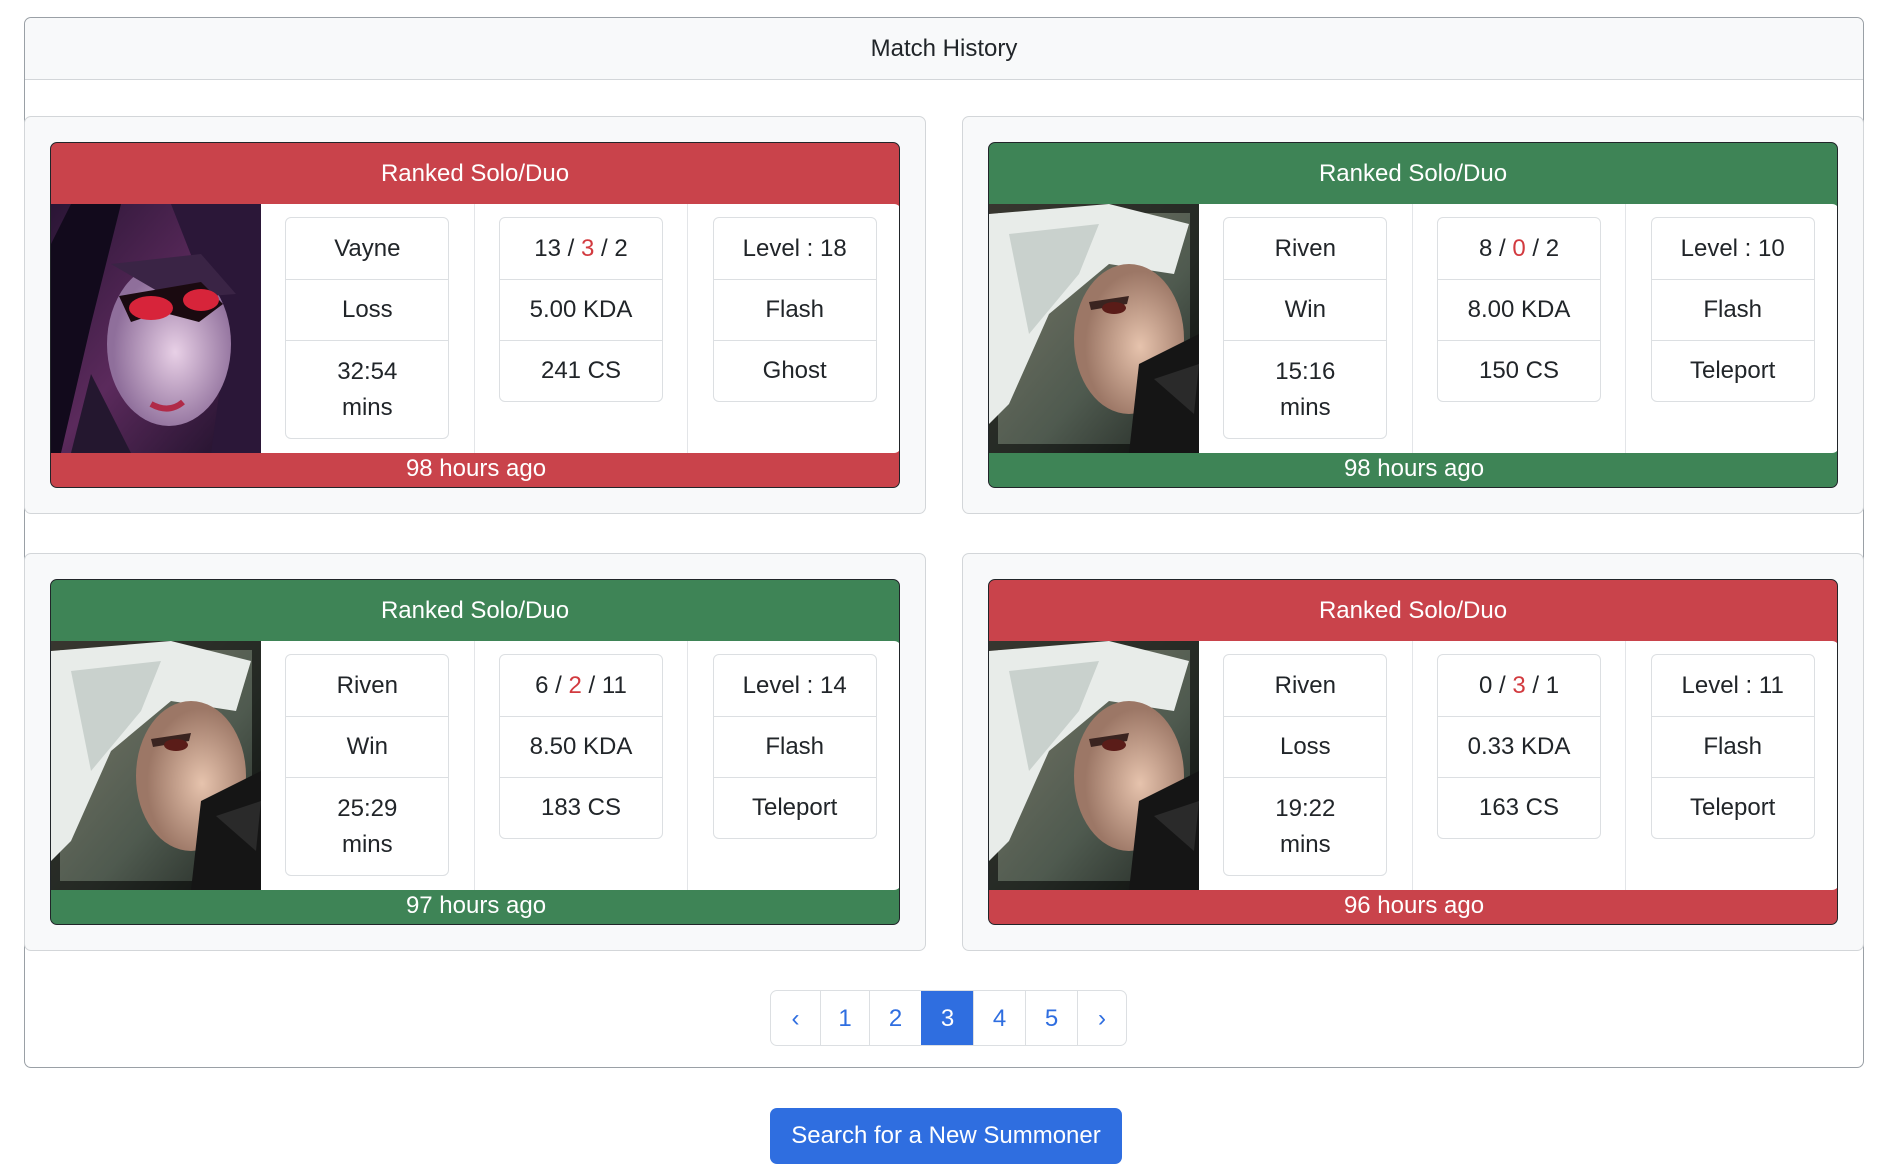 The width and height of the screenshot is (1888, 1172). I want to click on kda-ratio: 0.33 KDA, so click(1519, 746).